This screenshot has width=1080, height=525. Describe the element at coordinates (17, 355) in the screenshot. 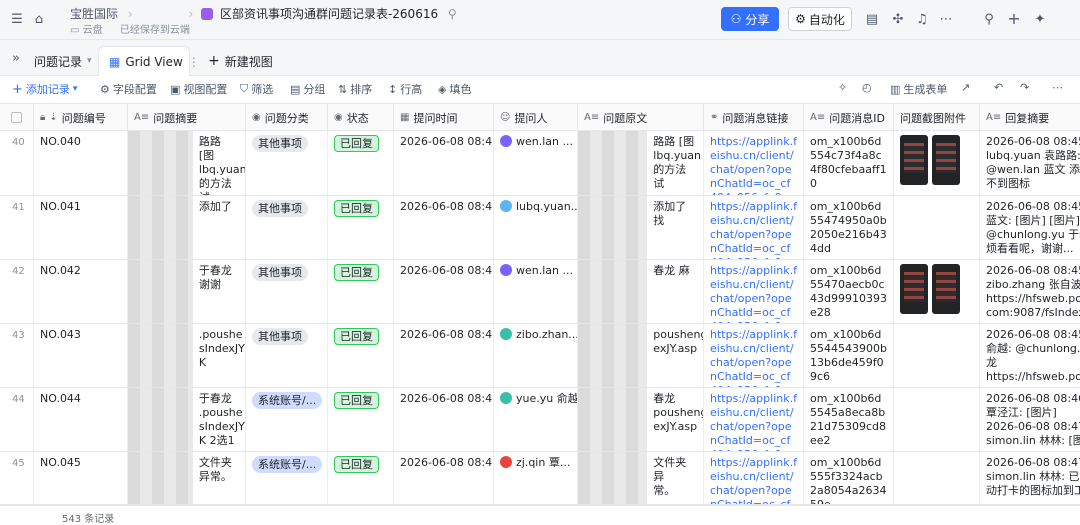

I see `cell-num: 43` at that location.